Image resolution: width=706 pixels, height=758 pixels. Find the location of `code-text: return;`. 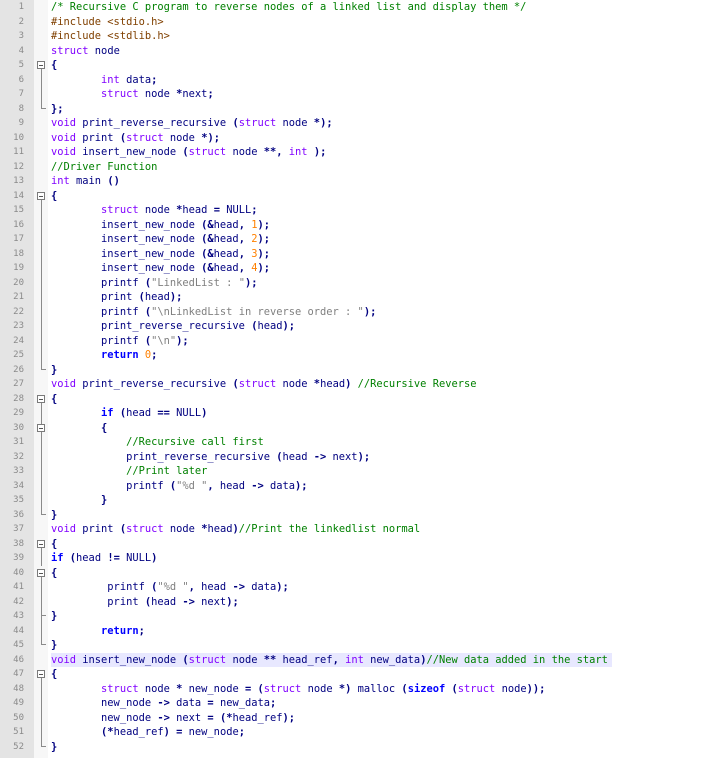

code-text: return; is located at coordinates (100, 631).